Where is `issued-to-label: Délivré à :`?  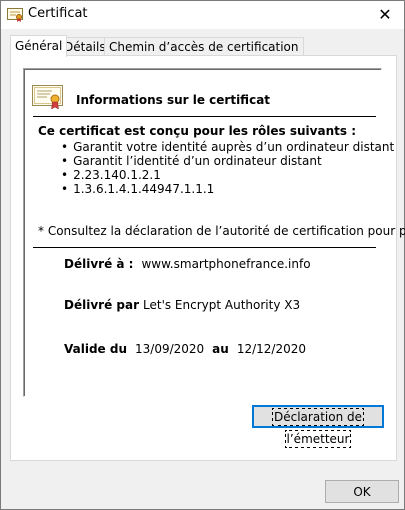
issued-to-label: Délivré à : is located at coordinates (99, 264).